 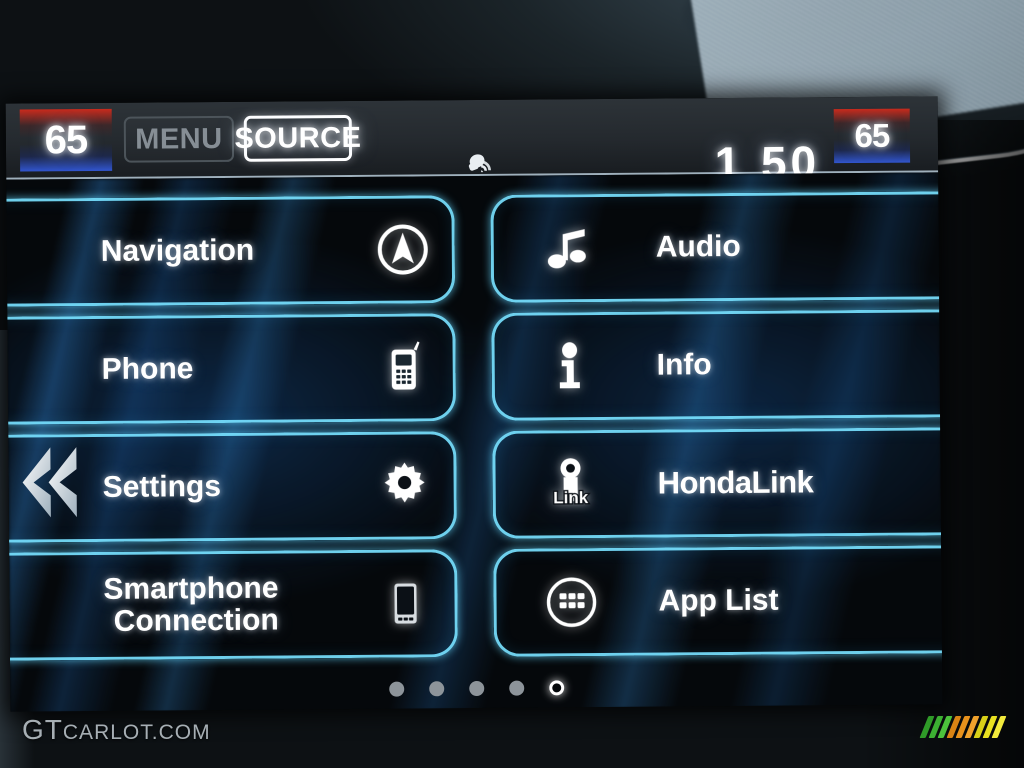 What do you see at coordinates (405, 603) in the screenshot?
I see `smartphone-icon` at bounding box center [405, 603].